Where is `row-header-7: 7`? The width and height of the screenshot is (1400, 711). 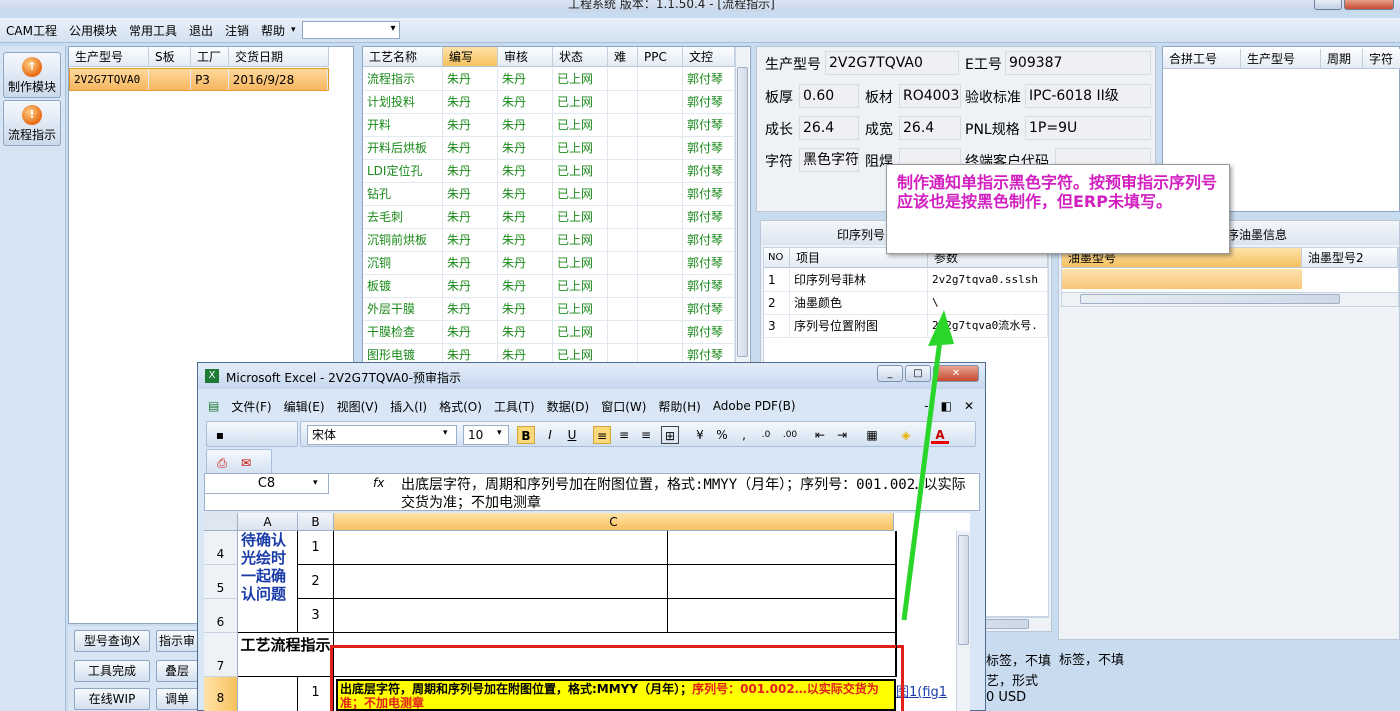
row-header-7: 7 is located at coordinates (221, 655).